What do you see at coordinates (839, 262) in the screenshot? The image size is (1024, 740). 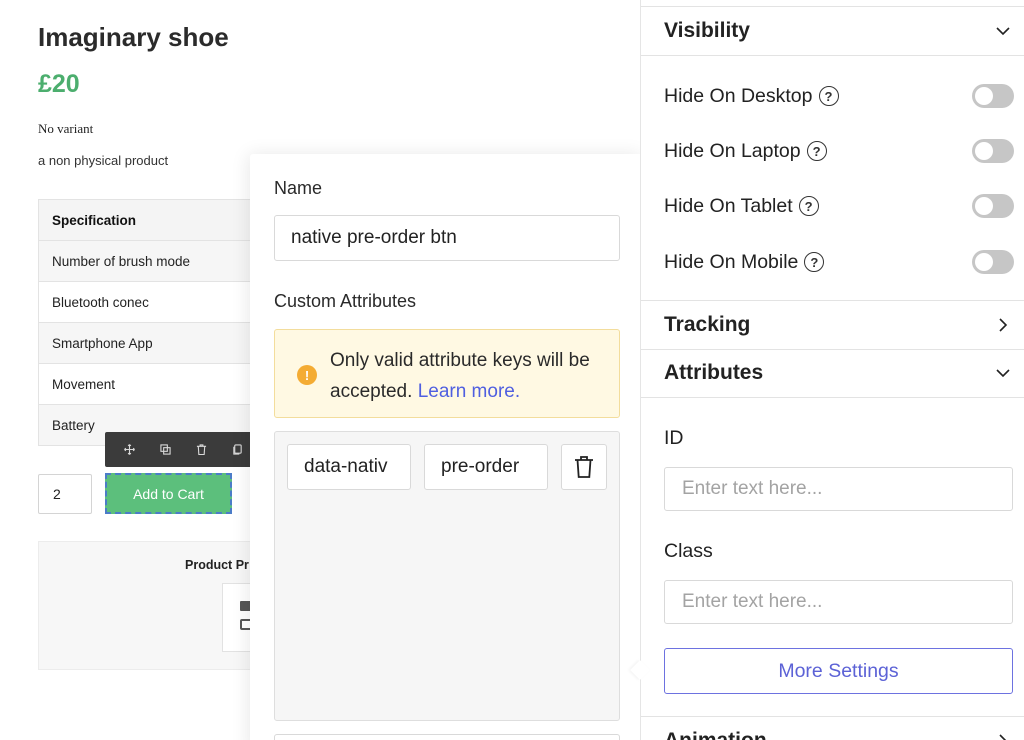 I see `toggle-row-mobile: Hide On Mobile?` at bounding box center [839, 262].